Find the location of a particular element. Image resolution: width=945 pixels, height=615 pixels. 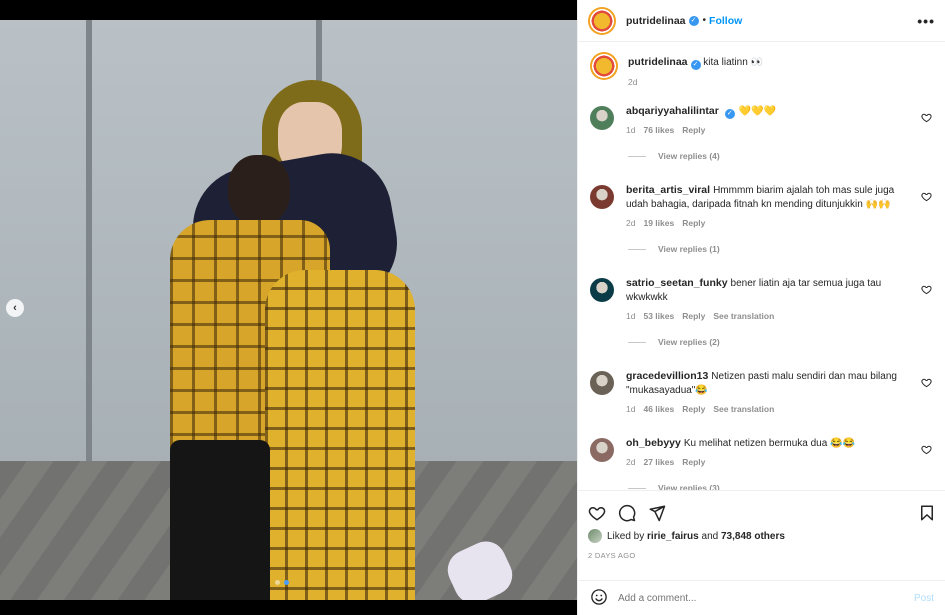

commenter-username: berita_artis_viral is located at coordinates (668, 190).